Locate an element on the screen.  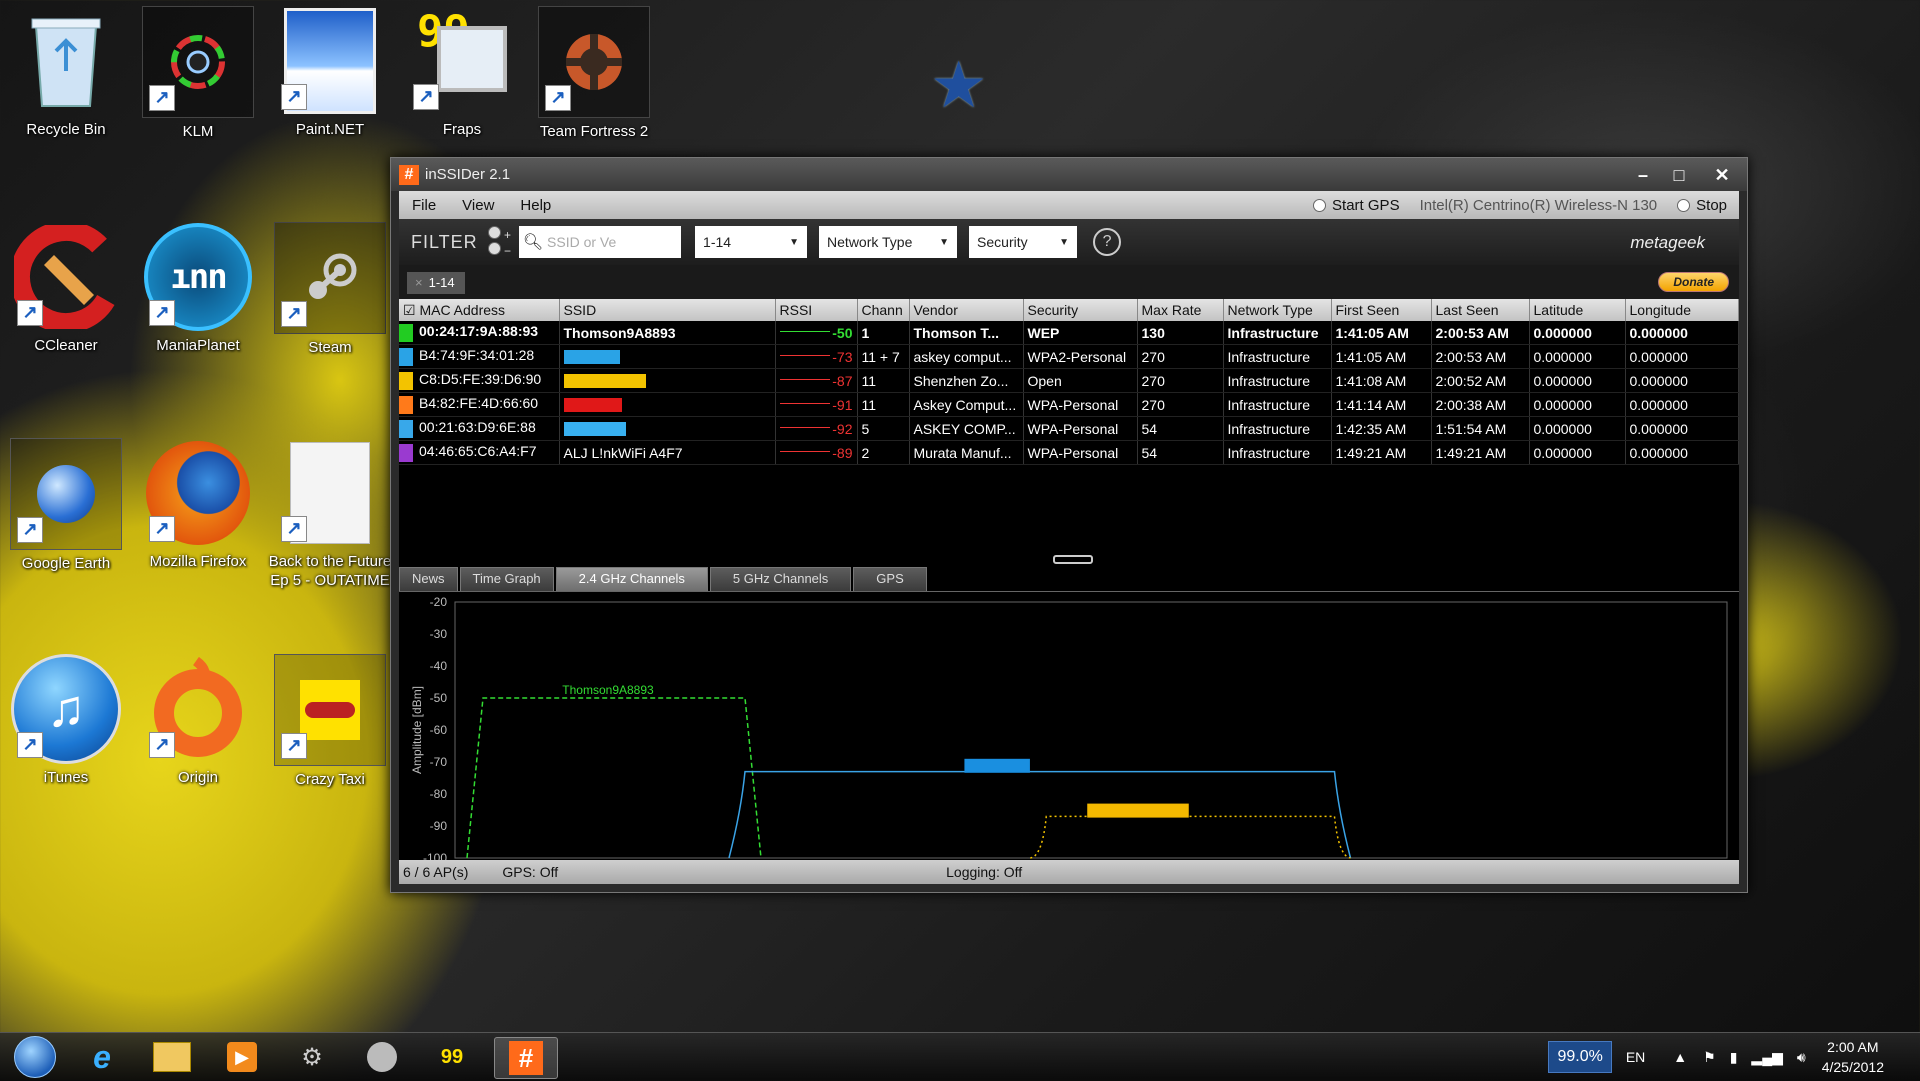
network-icon: ▂▄▆ is located at coordinates (1766, 1057).